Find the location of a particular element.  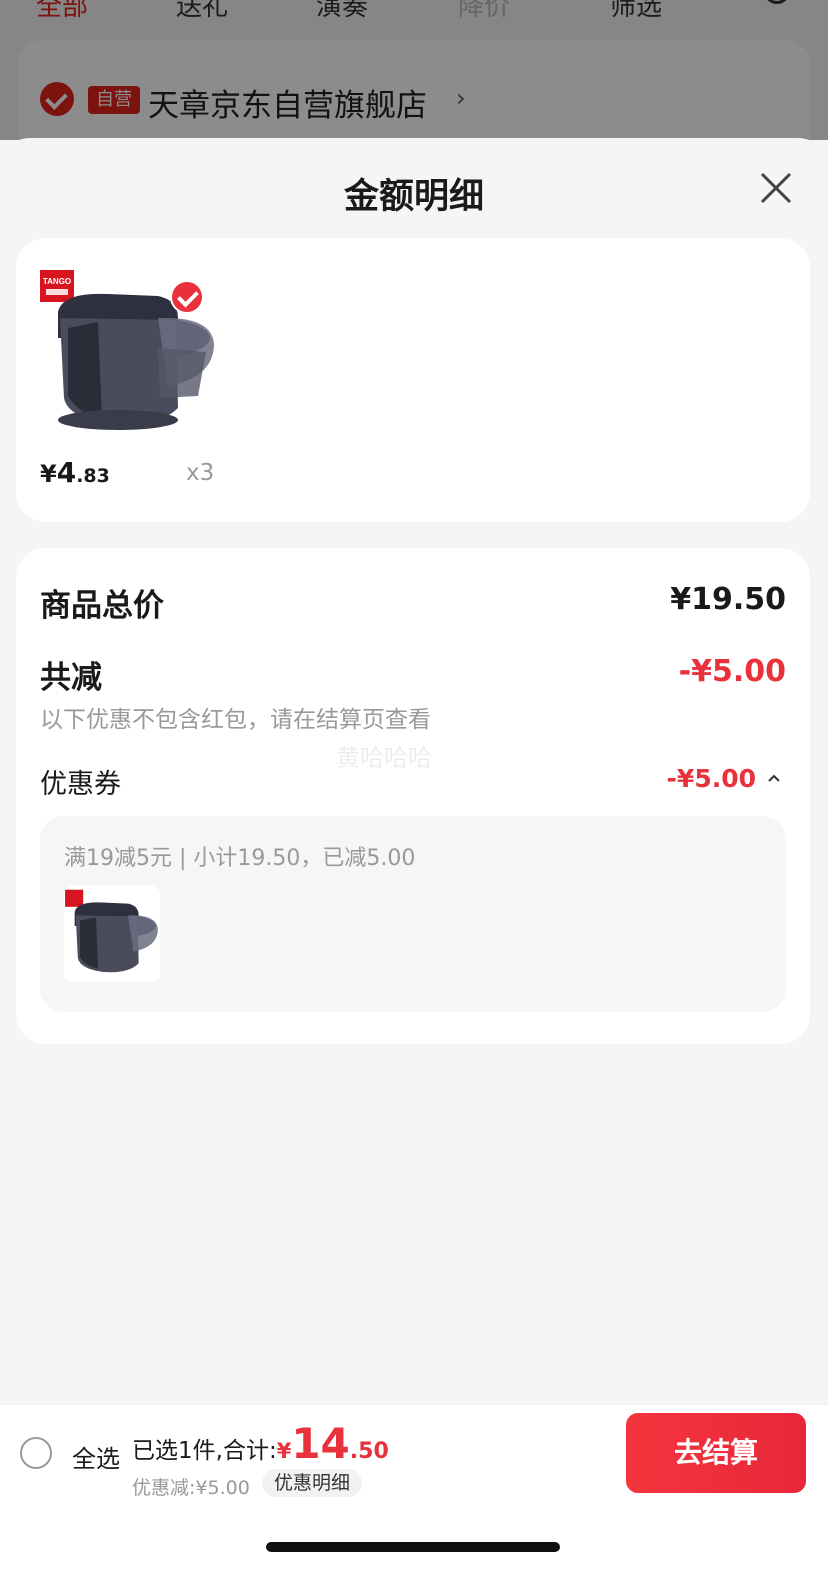

price-int: 4 is located at coordinates (66, 472).